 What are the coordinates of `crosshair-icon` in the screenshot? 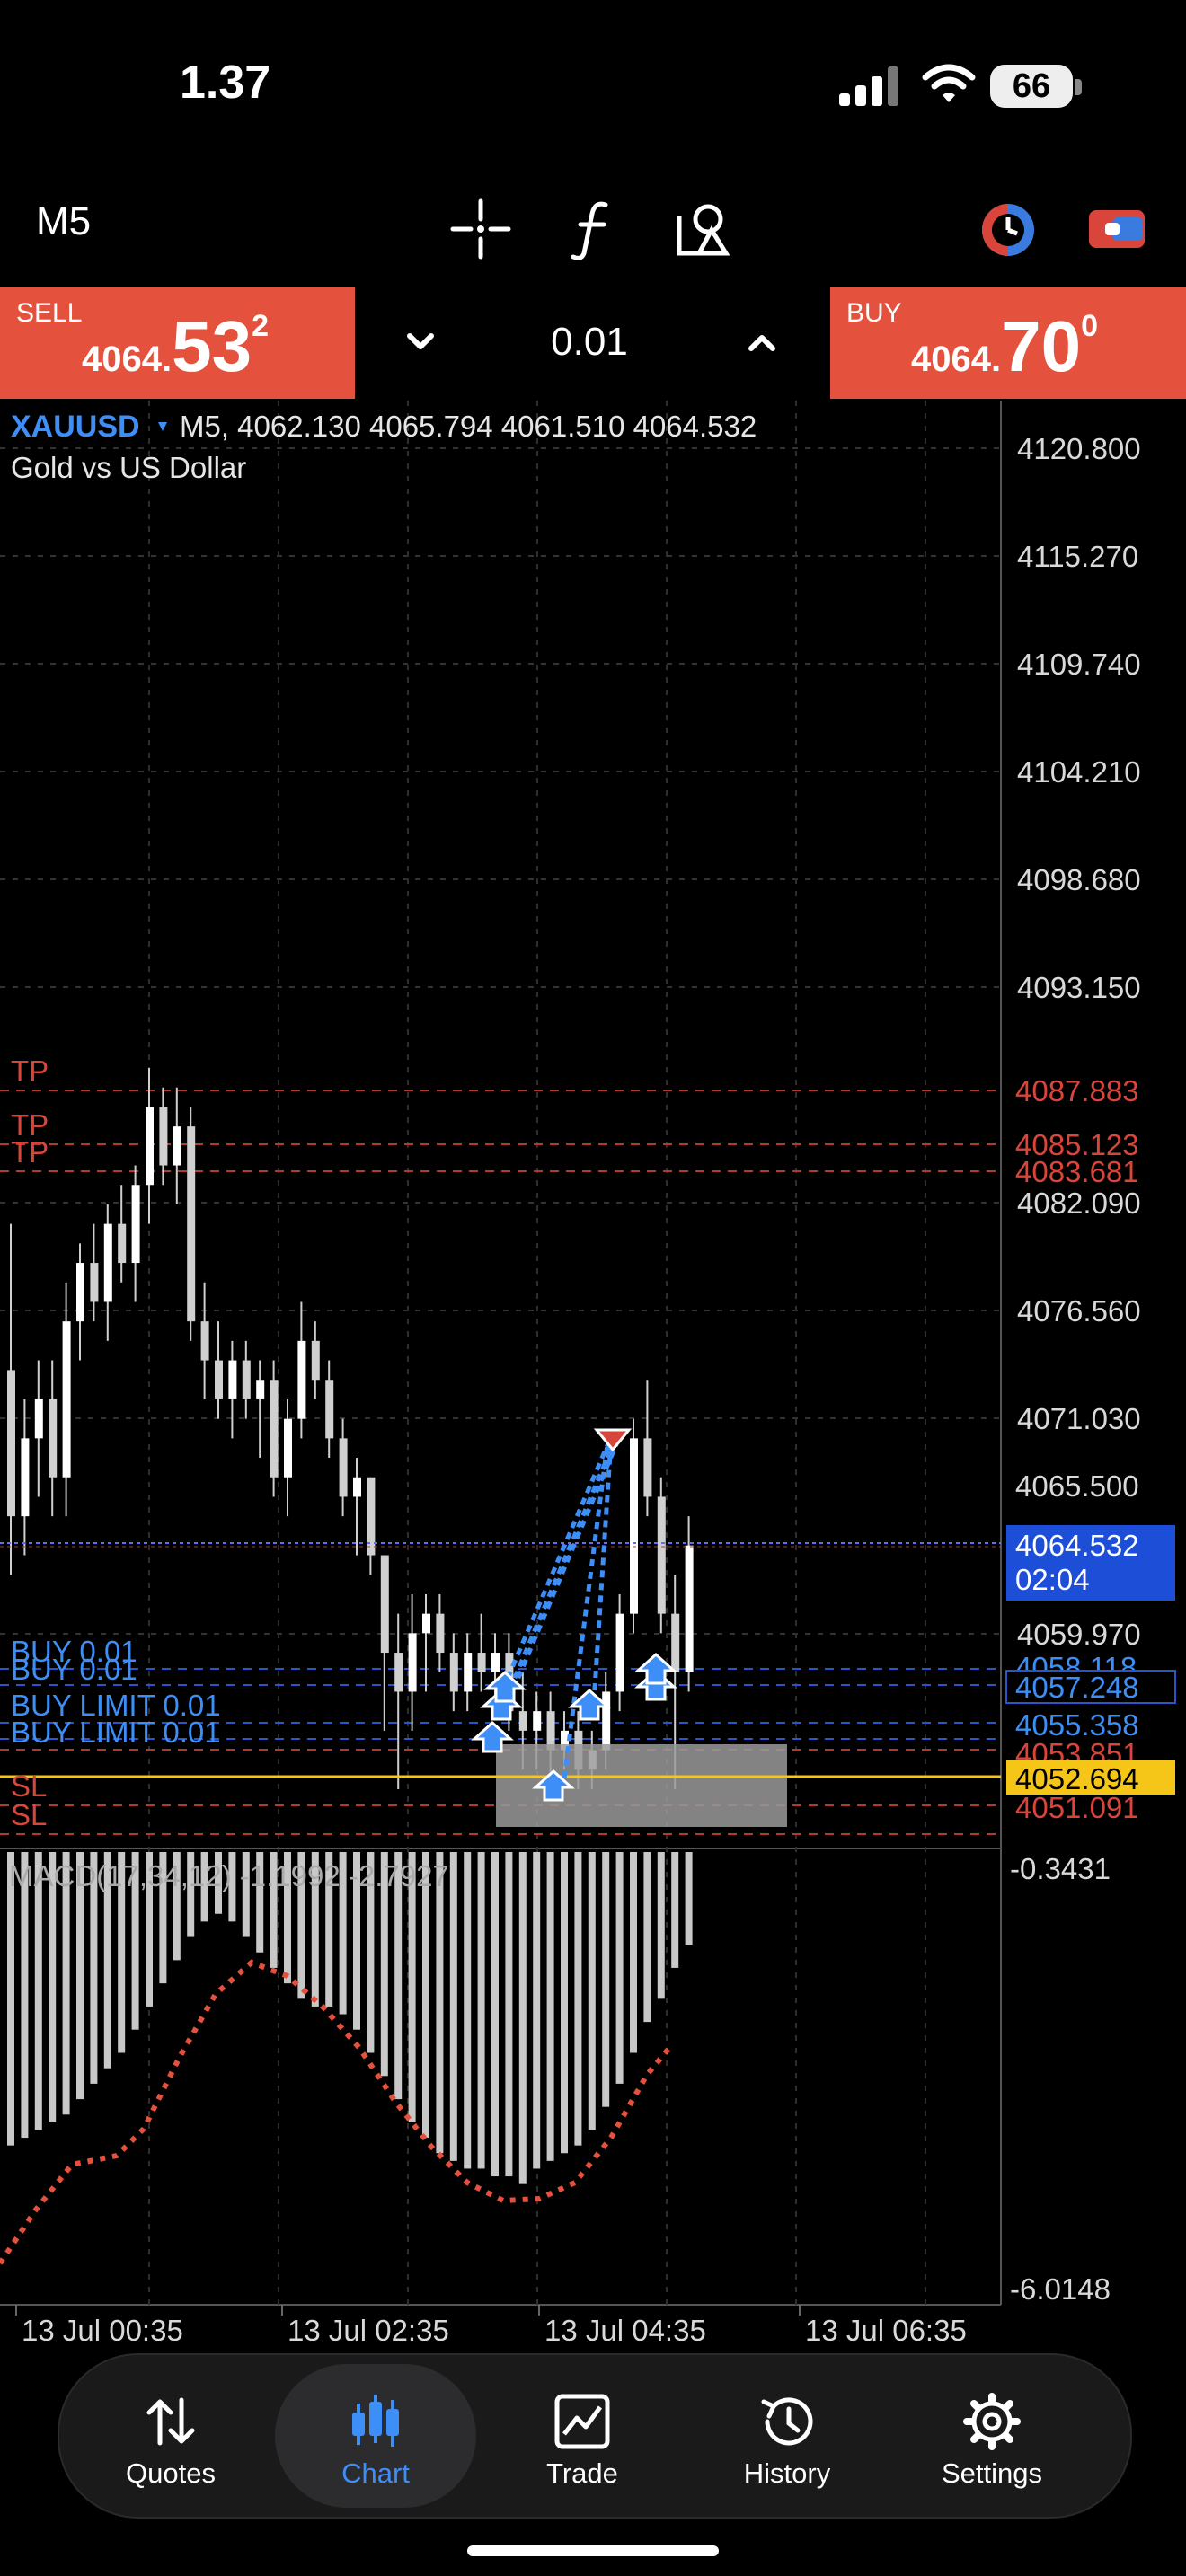 It's located at (480, 229).